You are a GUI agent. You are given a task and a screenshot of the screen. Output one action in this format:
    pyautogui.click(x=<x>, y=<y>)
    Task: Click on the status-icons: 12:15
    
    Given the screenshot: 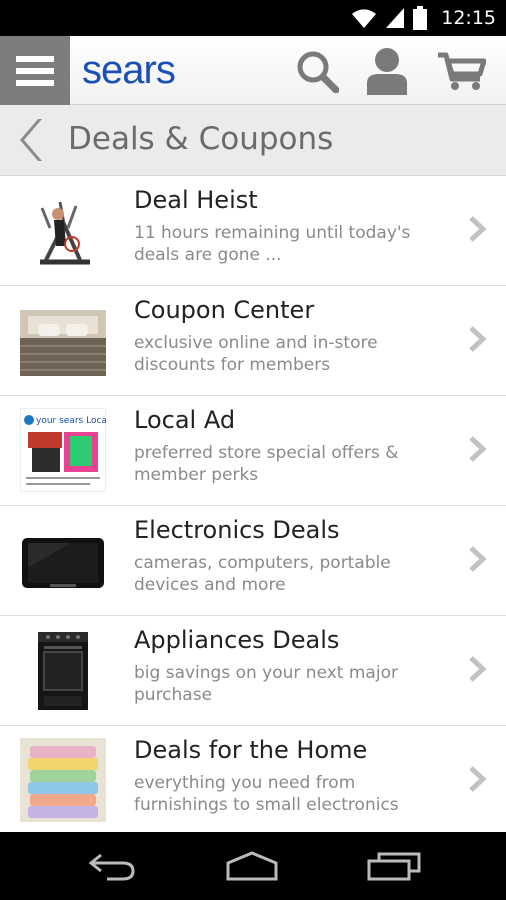 What is the action you would take?
    pyautogui.click(x=423, y=18)
    